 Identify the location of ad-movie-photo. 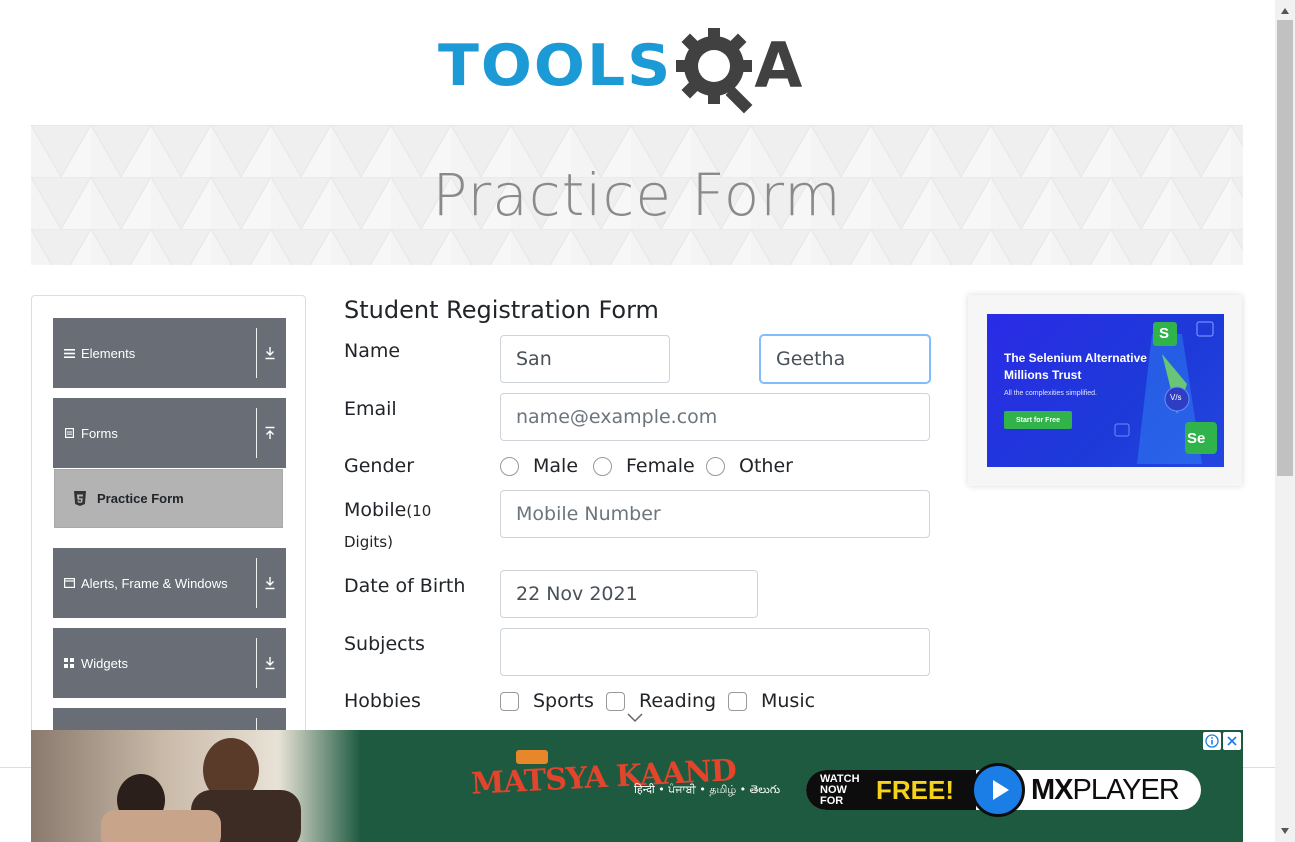
(196, 786).